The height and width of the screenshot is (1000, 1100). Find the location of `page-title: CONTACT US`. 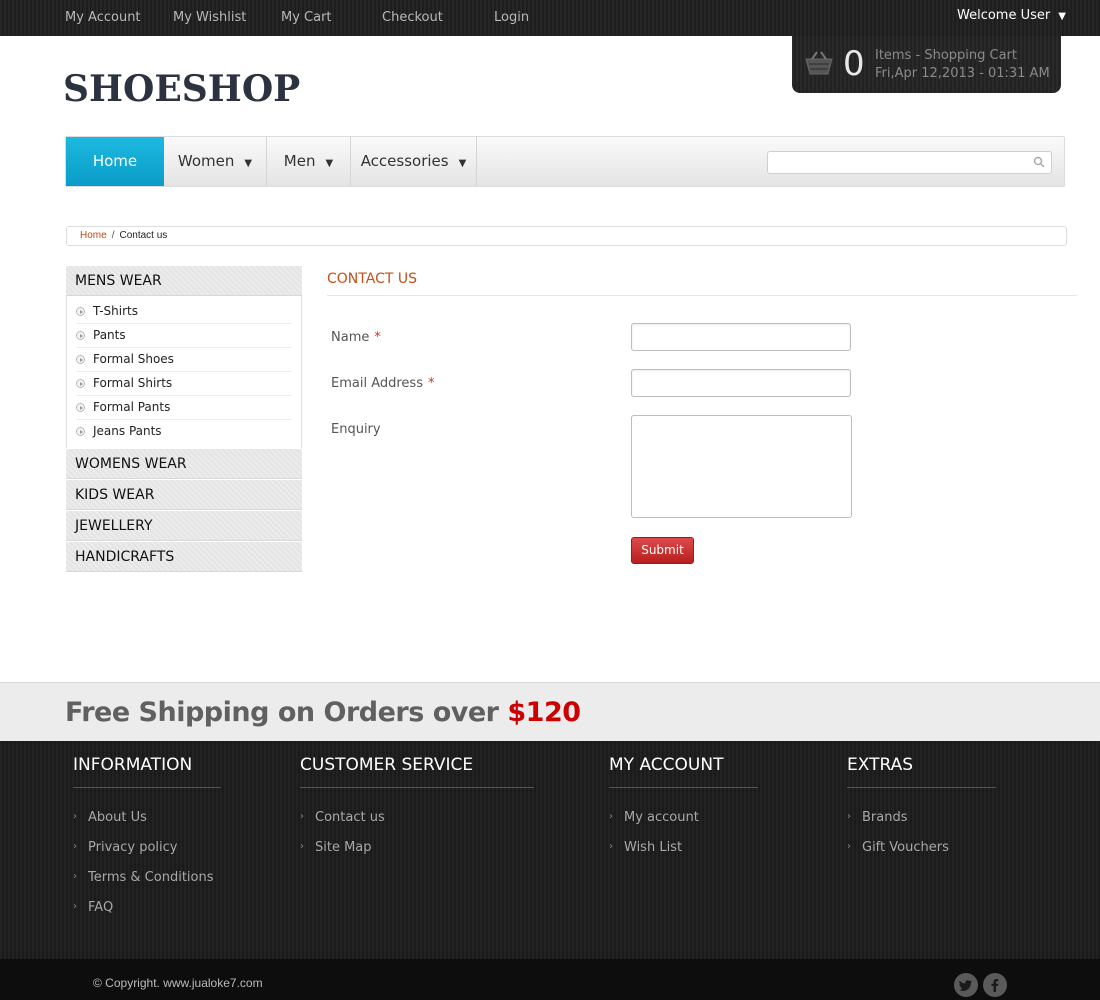

page-title: CONTACT US is located at coordinates (372, 279).